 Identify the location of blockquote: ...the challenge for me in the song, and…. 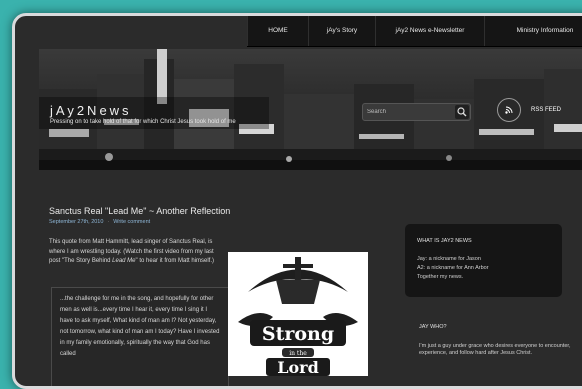
(140, 336).